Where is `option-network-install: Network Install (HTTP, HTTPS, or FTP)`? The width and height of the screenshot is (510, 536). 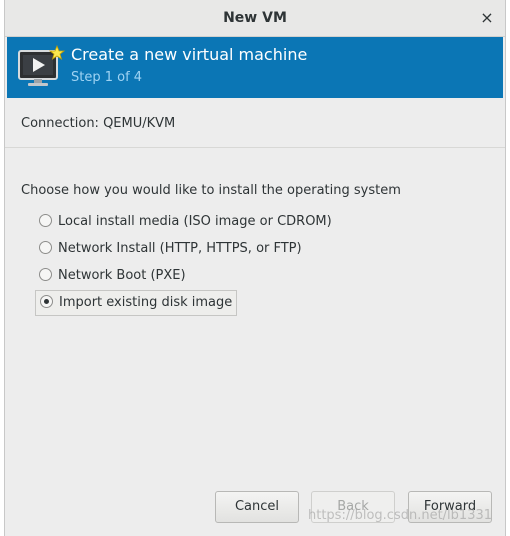
option-network-install: Network Install (HTTP, HTTPS, or FTP) is located at coordinates (170, 249).